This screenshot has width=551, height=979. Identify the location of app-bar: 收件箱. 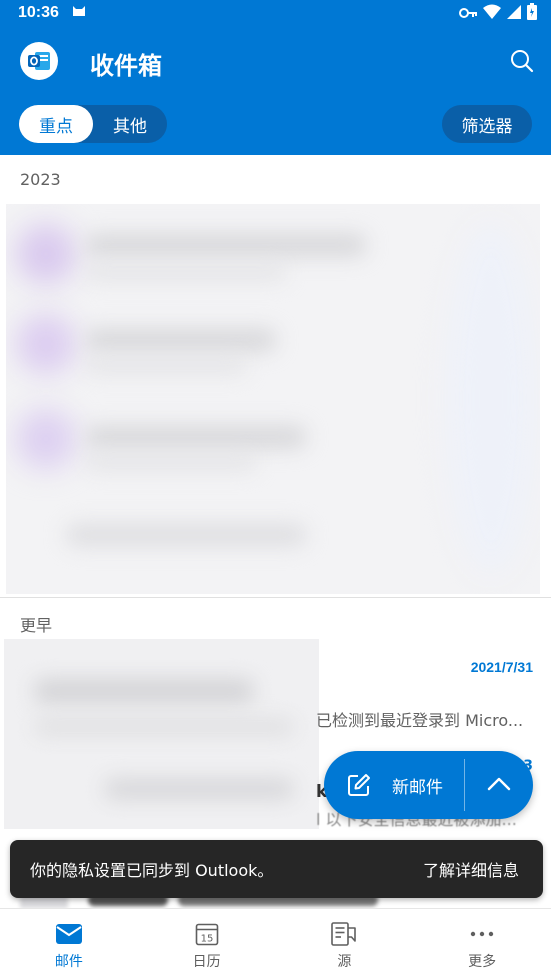
(275, 62).